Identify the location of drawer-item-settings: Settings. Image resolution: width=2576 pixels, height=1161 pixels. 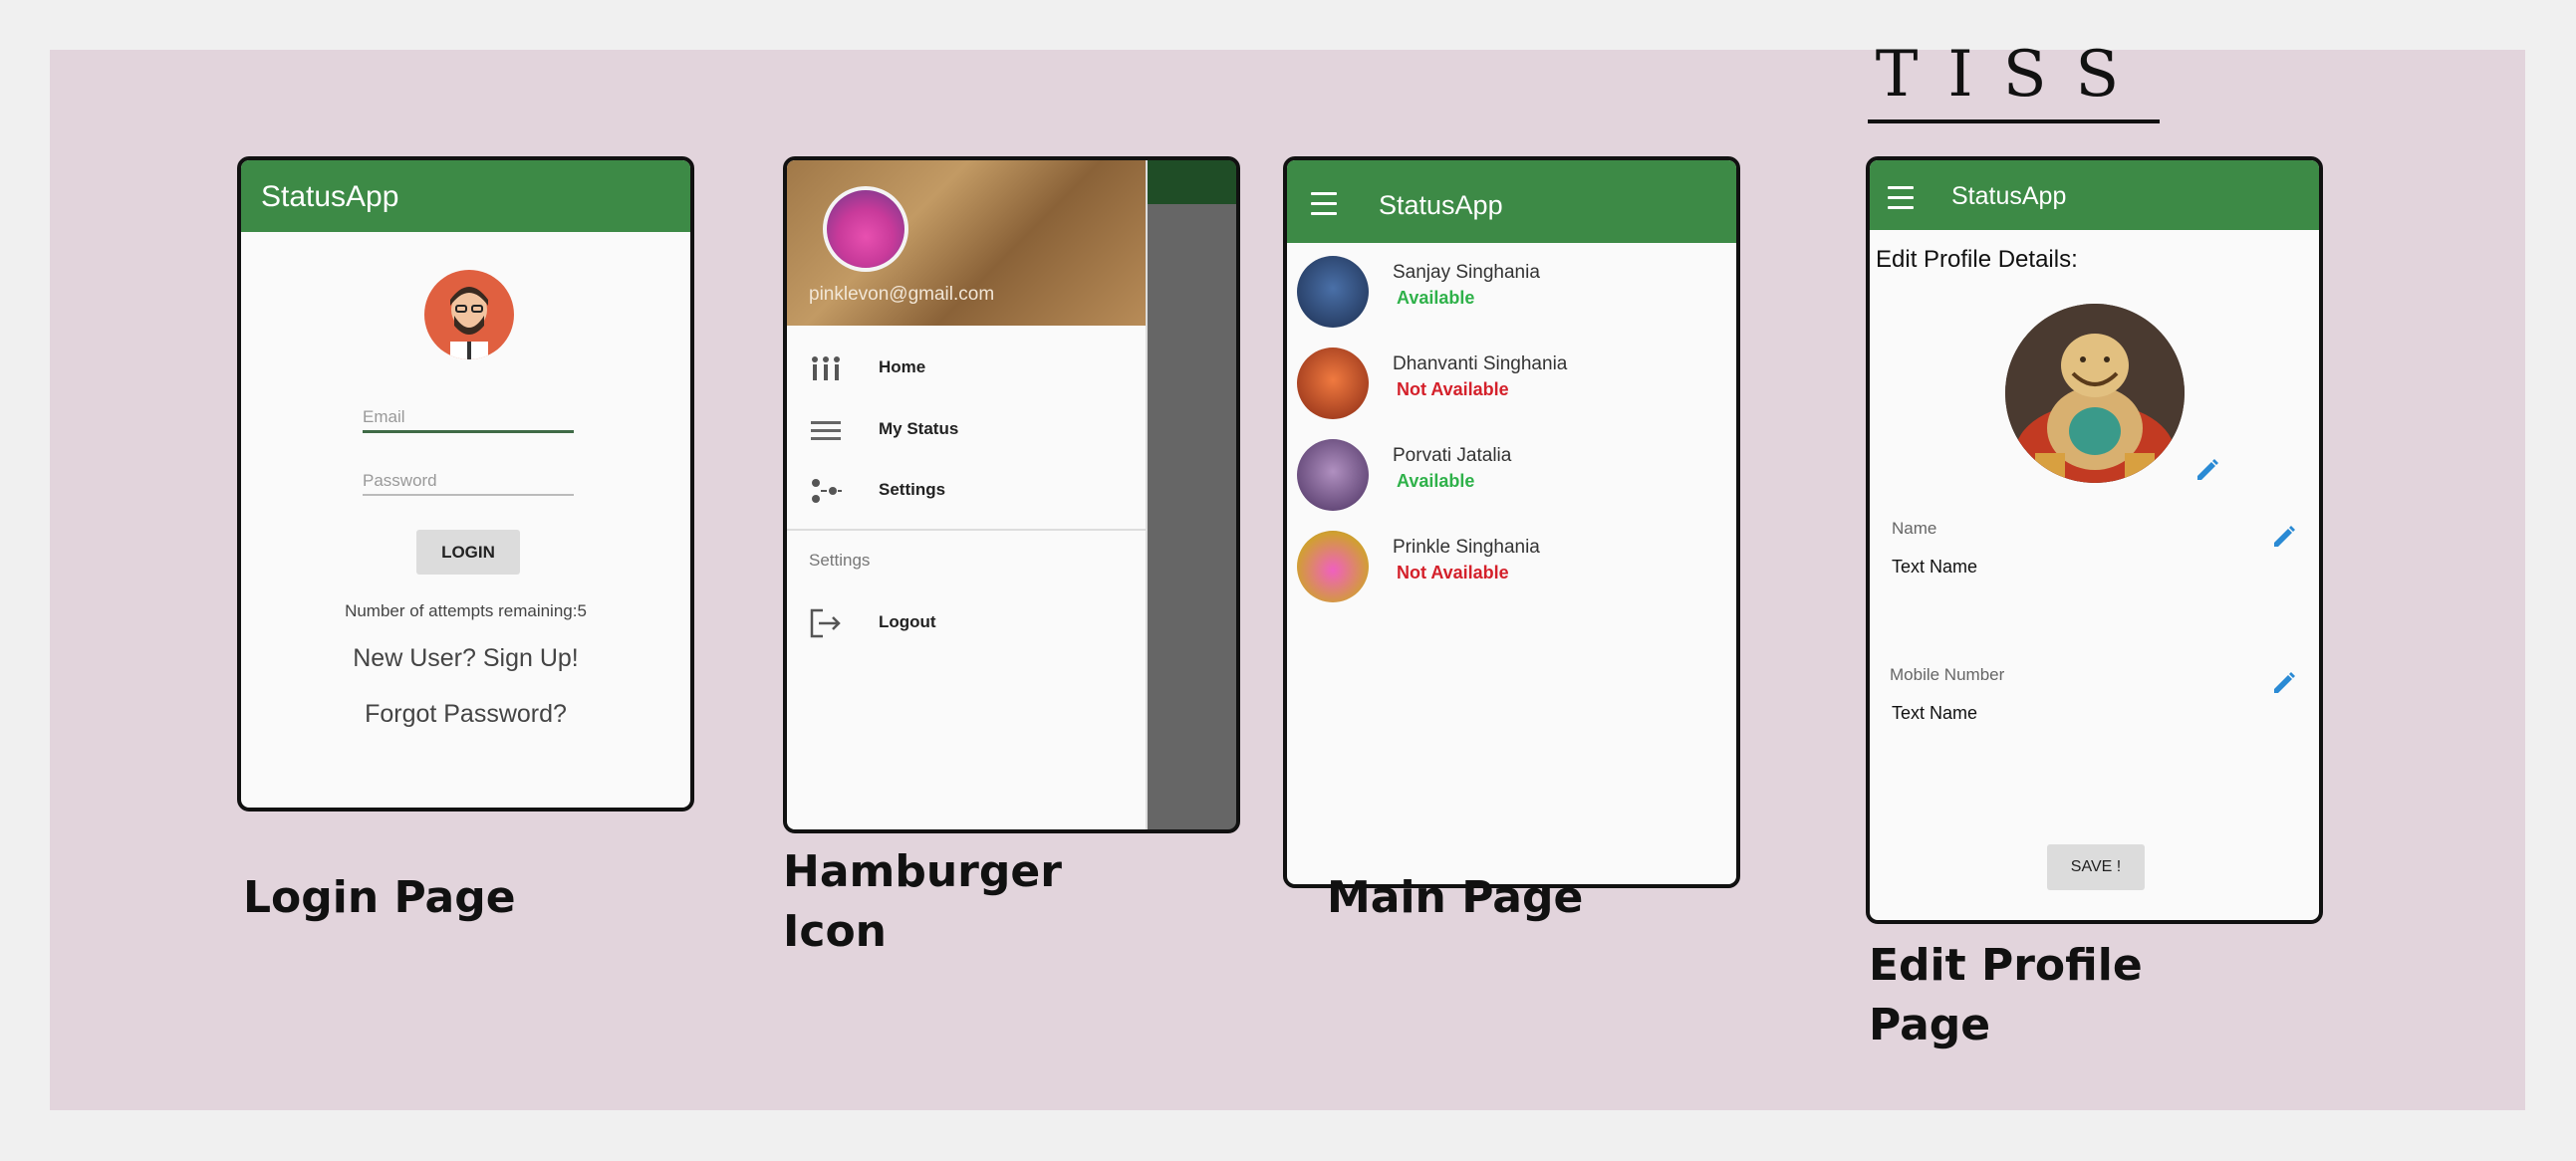
(966, 492).